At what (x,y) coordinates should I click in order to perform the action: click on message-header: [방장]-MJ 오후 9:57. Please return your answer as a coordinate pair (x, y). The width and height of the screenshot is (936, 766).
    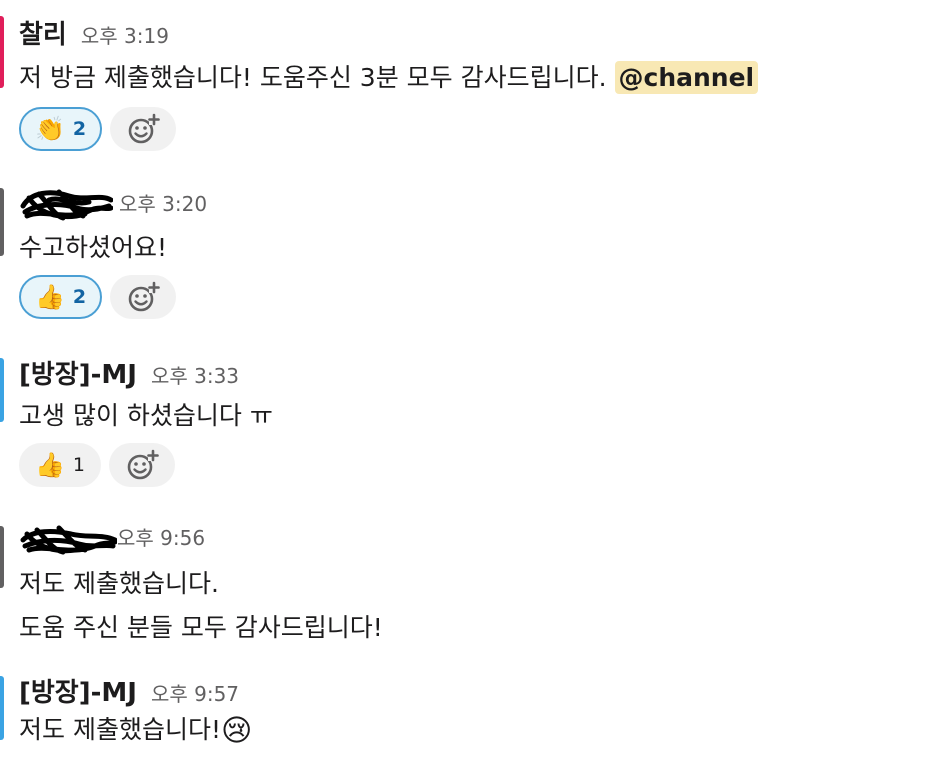
    Looking at the image, I should click on (129, 690).